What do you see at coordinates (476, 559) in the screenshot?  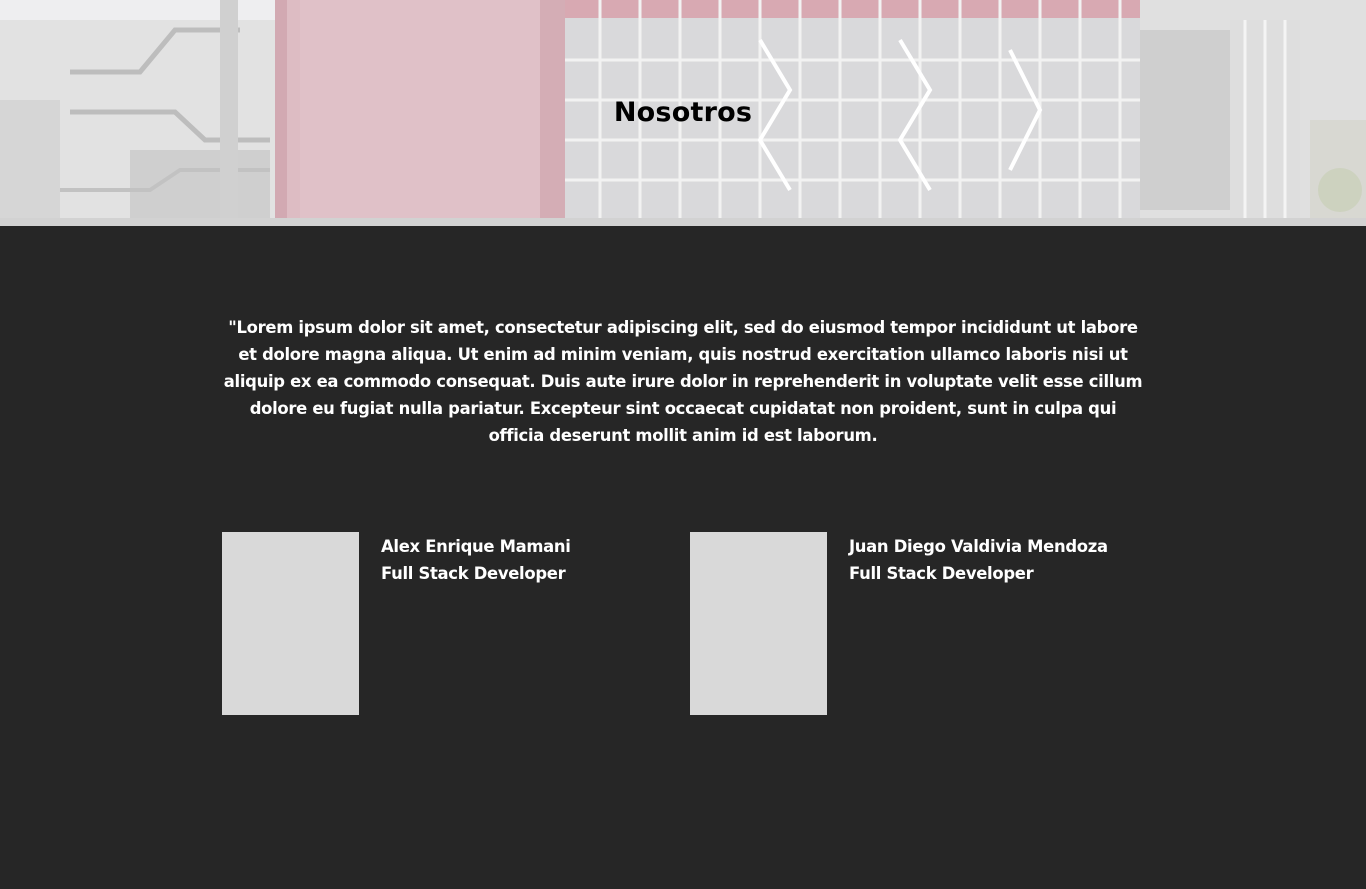 I see `member-info: Alex Enrique Mamani Full Stack Developer` at bounding box center [476, 559].